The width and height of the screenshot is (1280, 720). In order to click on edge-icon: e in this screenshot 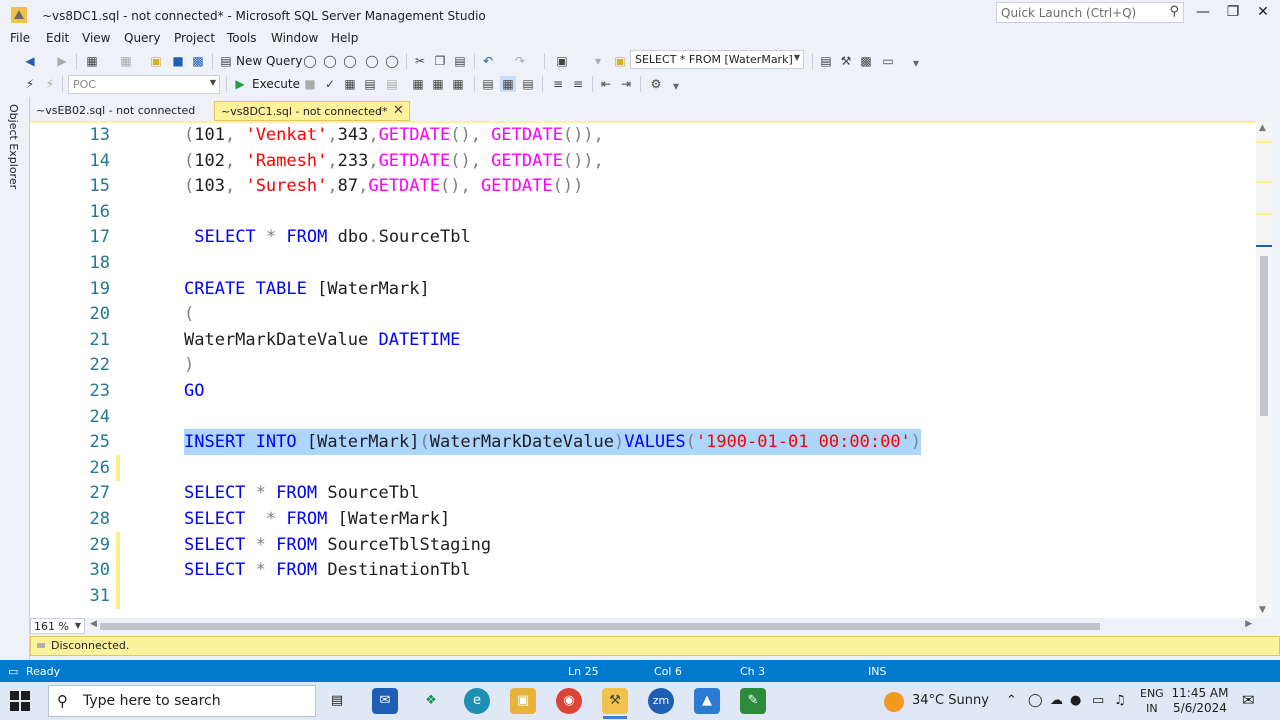, I will do `click(477, 701)`.